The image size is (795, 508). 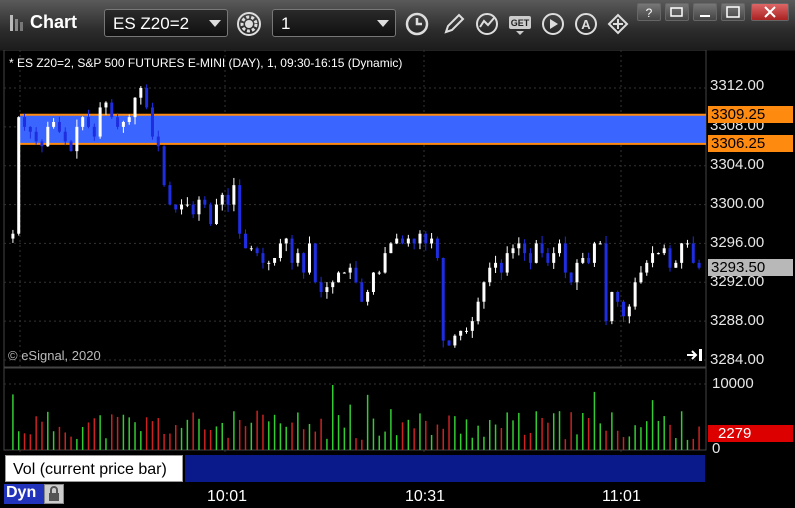 What do you see at coordinates (520, 24) in the screenshot?
I see `get-data-icon: GET` at bounding box center [520, 24].